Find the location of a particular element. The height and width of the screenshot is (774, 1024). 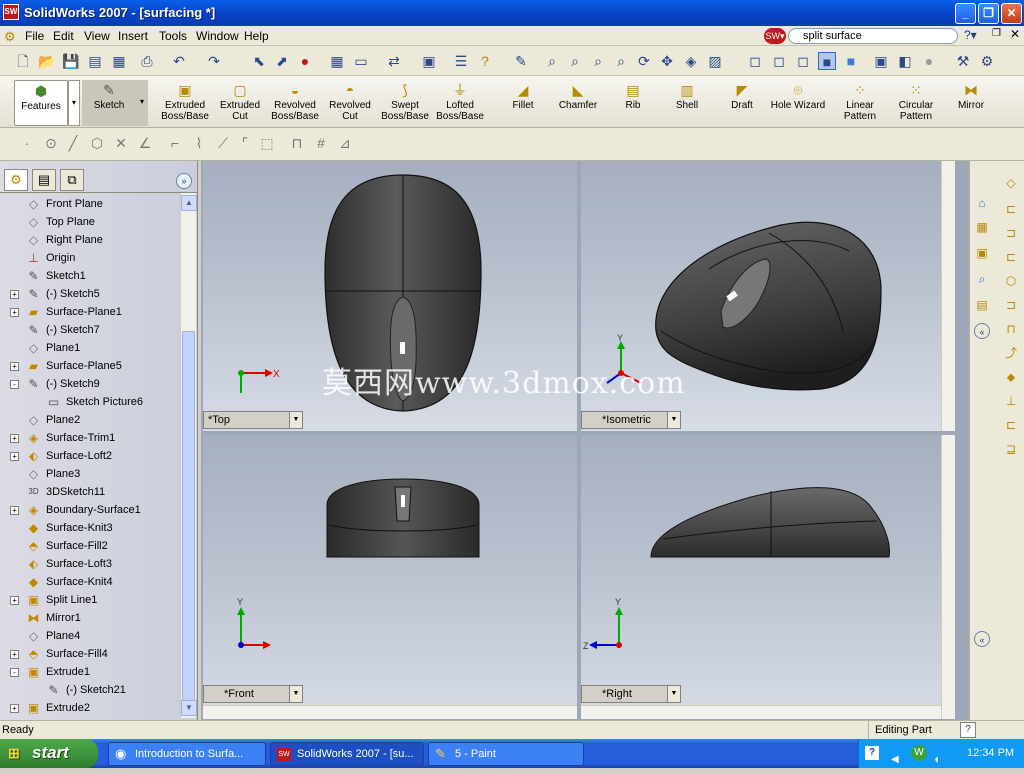

rectangle-icon: ⬚ is located at coordinates (267, 143).